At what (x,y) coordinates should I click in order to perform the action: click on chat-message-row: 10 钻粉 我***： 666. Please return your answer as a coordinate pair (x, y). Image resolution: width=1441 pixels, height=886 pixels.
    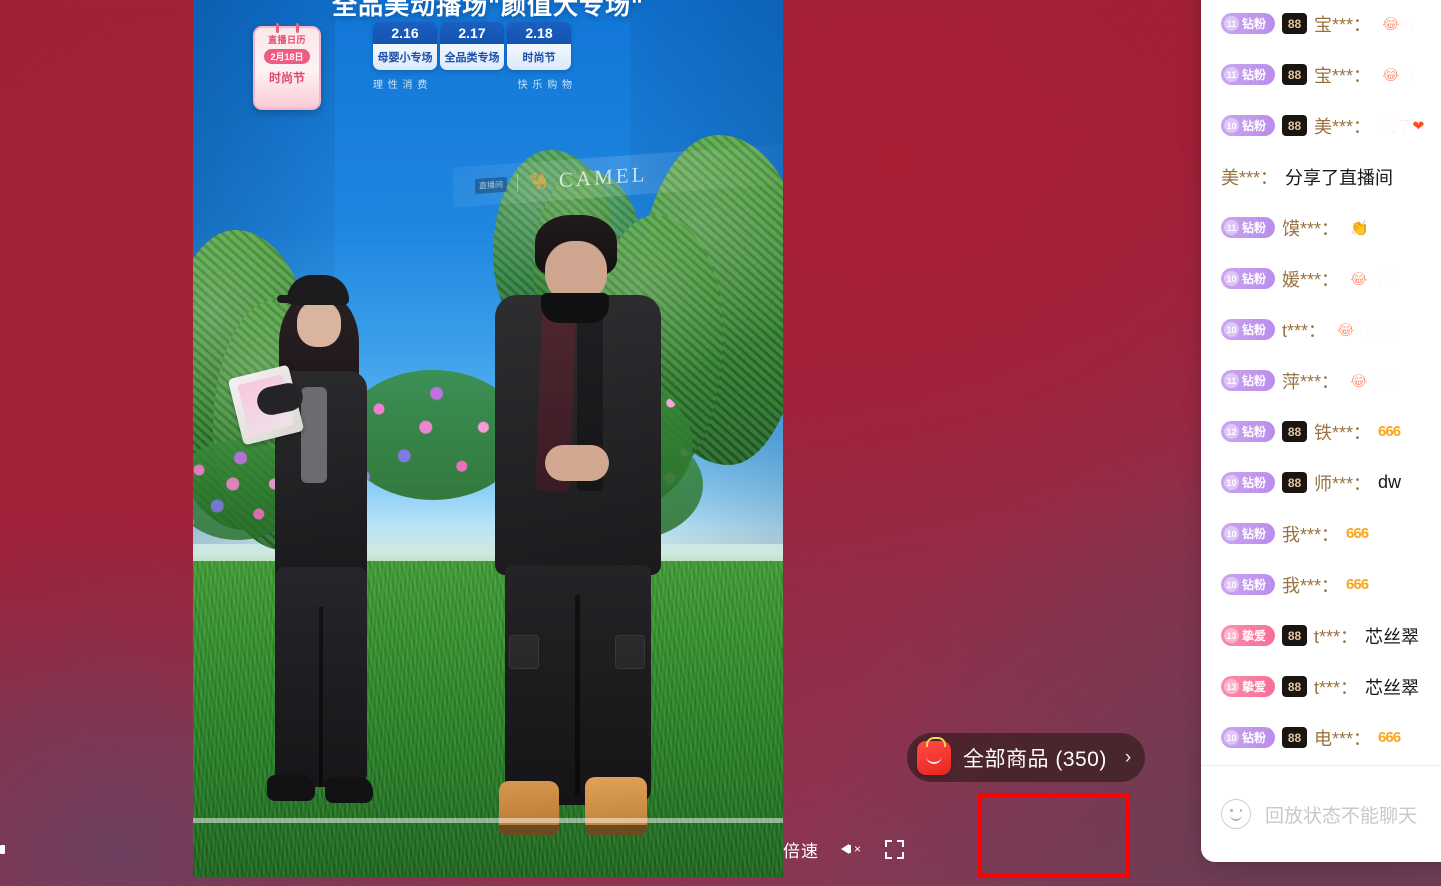
    Looking at the image, I should click on (1331, 533).